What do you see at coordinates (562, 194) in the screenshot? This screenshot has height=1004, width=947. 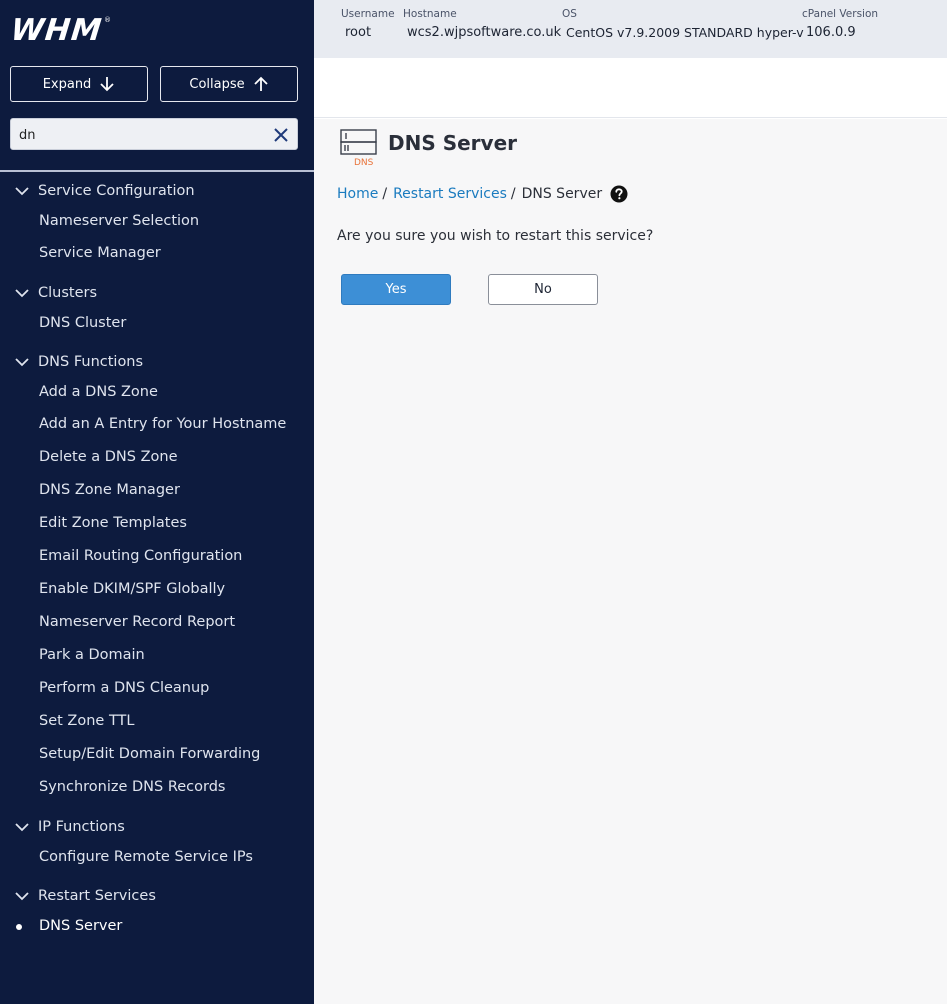 I see `breadcrumb-current: DNS Server` at bounding box center [562, 194].